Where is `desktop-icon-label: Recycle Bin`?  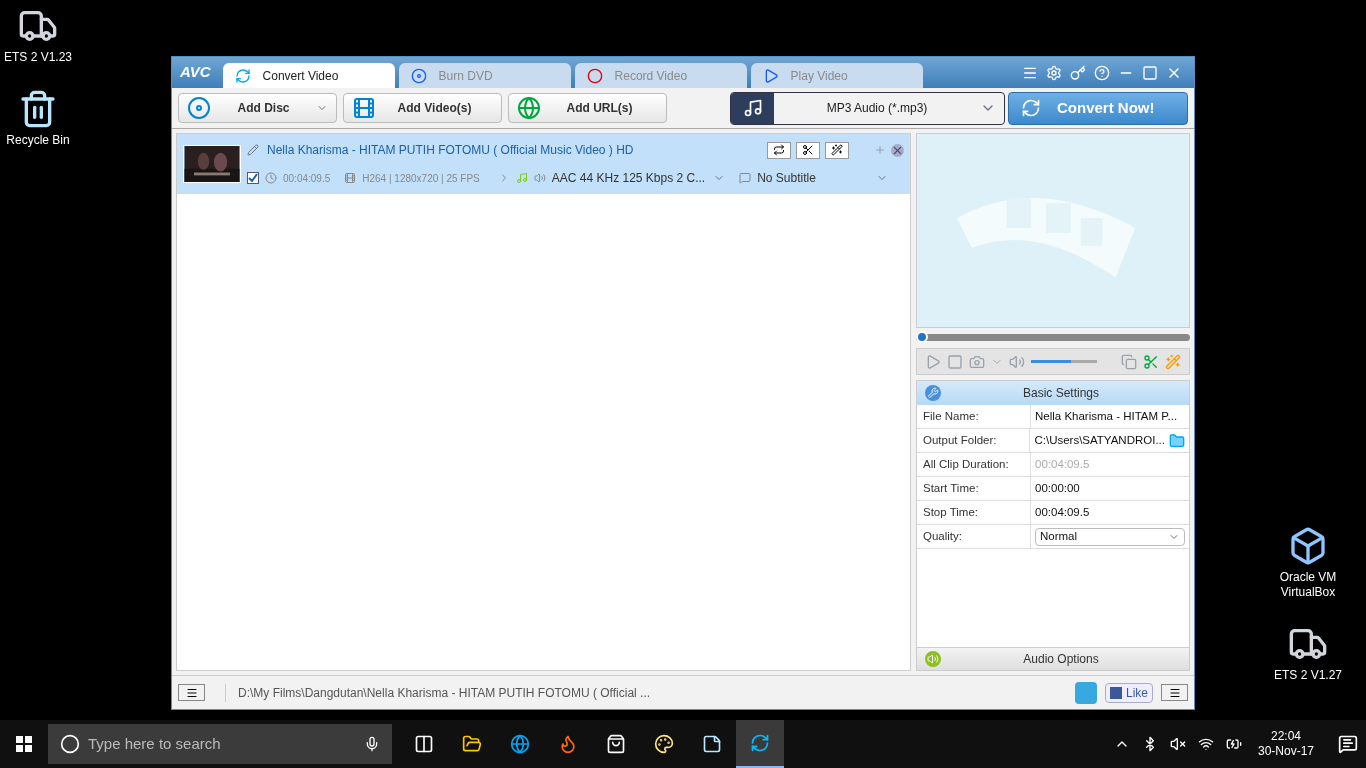 desktop-icon-label: Recycle Bin is located at coordinates (38, 140).